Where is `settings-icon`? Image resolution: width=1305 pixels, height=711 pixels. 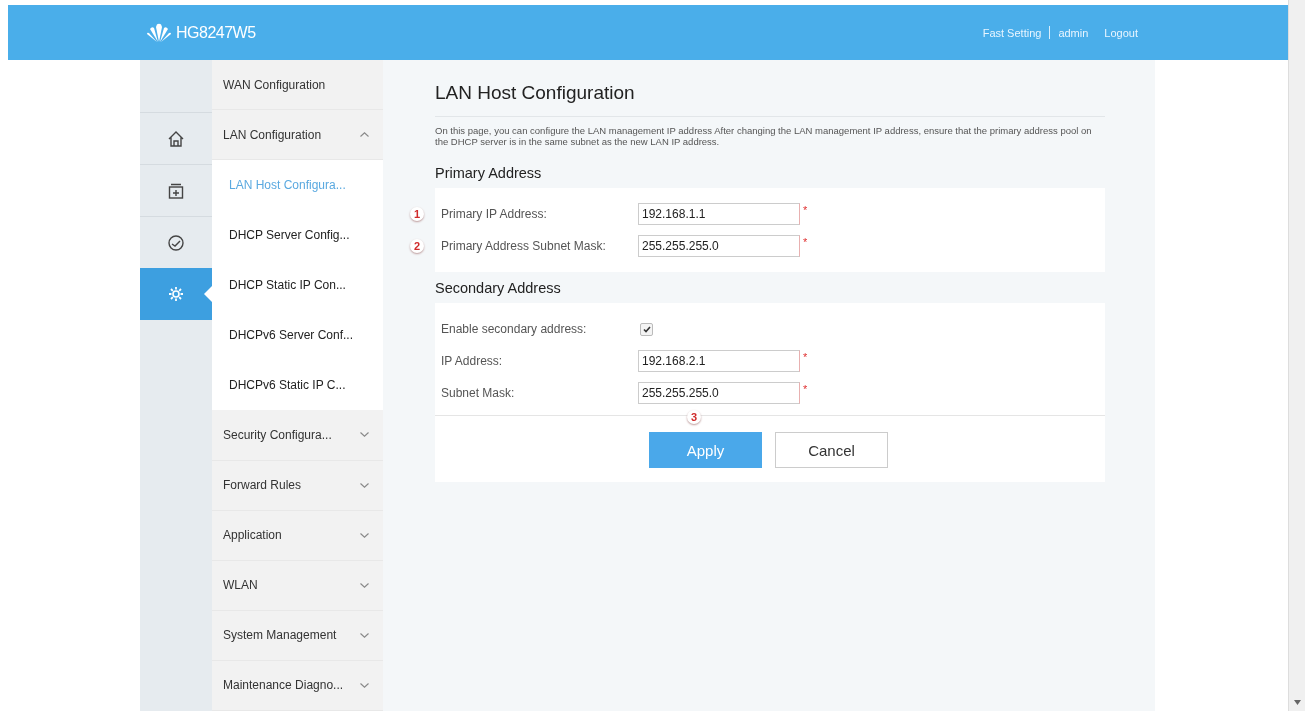 settings-icon is located at coordinates (176, 294).